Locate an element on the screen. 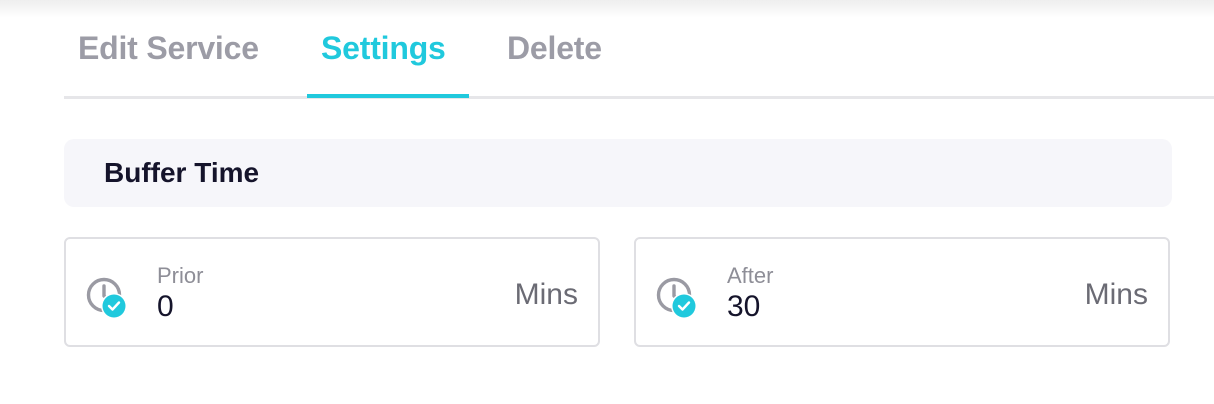  tab-delete: Delete is located at coordinates (554, 48).